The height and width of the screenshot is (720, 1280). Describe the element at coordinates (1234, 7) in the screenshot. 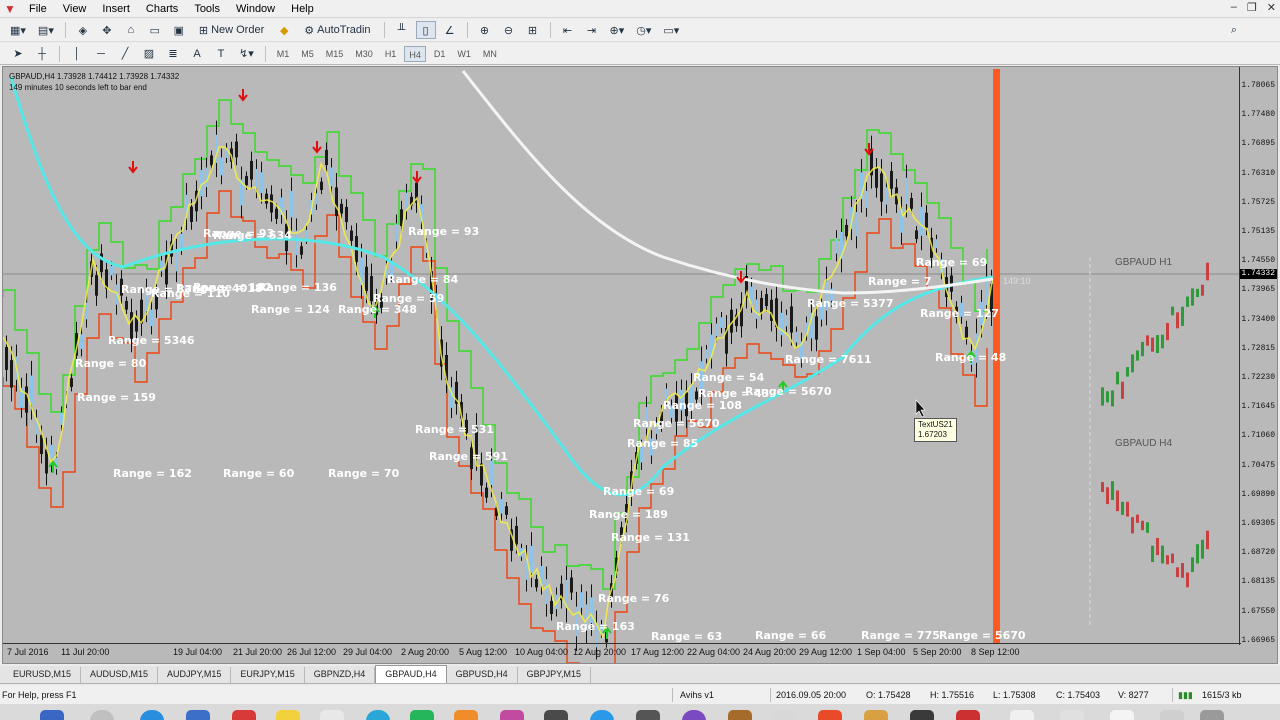

I see `minimize-icon: –` at that location.